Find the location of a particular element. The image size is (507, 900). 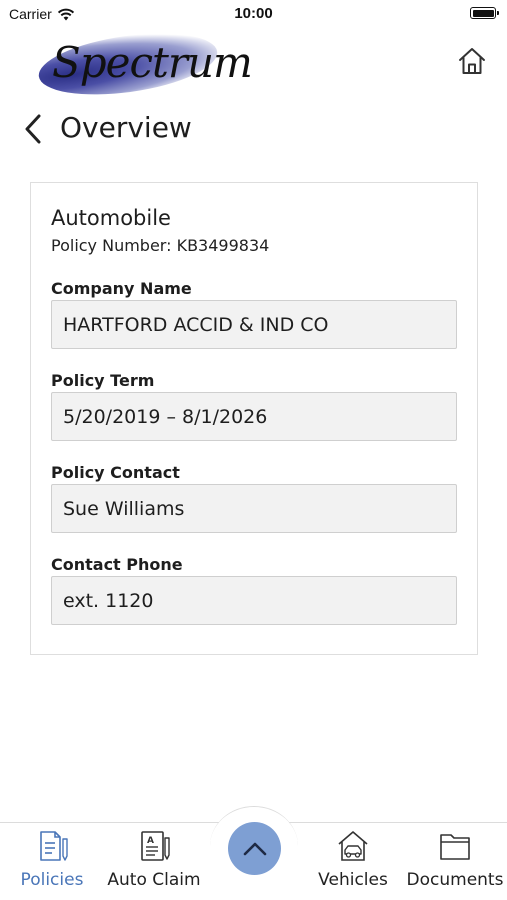

spectrum-logo: Spectrum is located at coordinates (143, 64).